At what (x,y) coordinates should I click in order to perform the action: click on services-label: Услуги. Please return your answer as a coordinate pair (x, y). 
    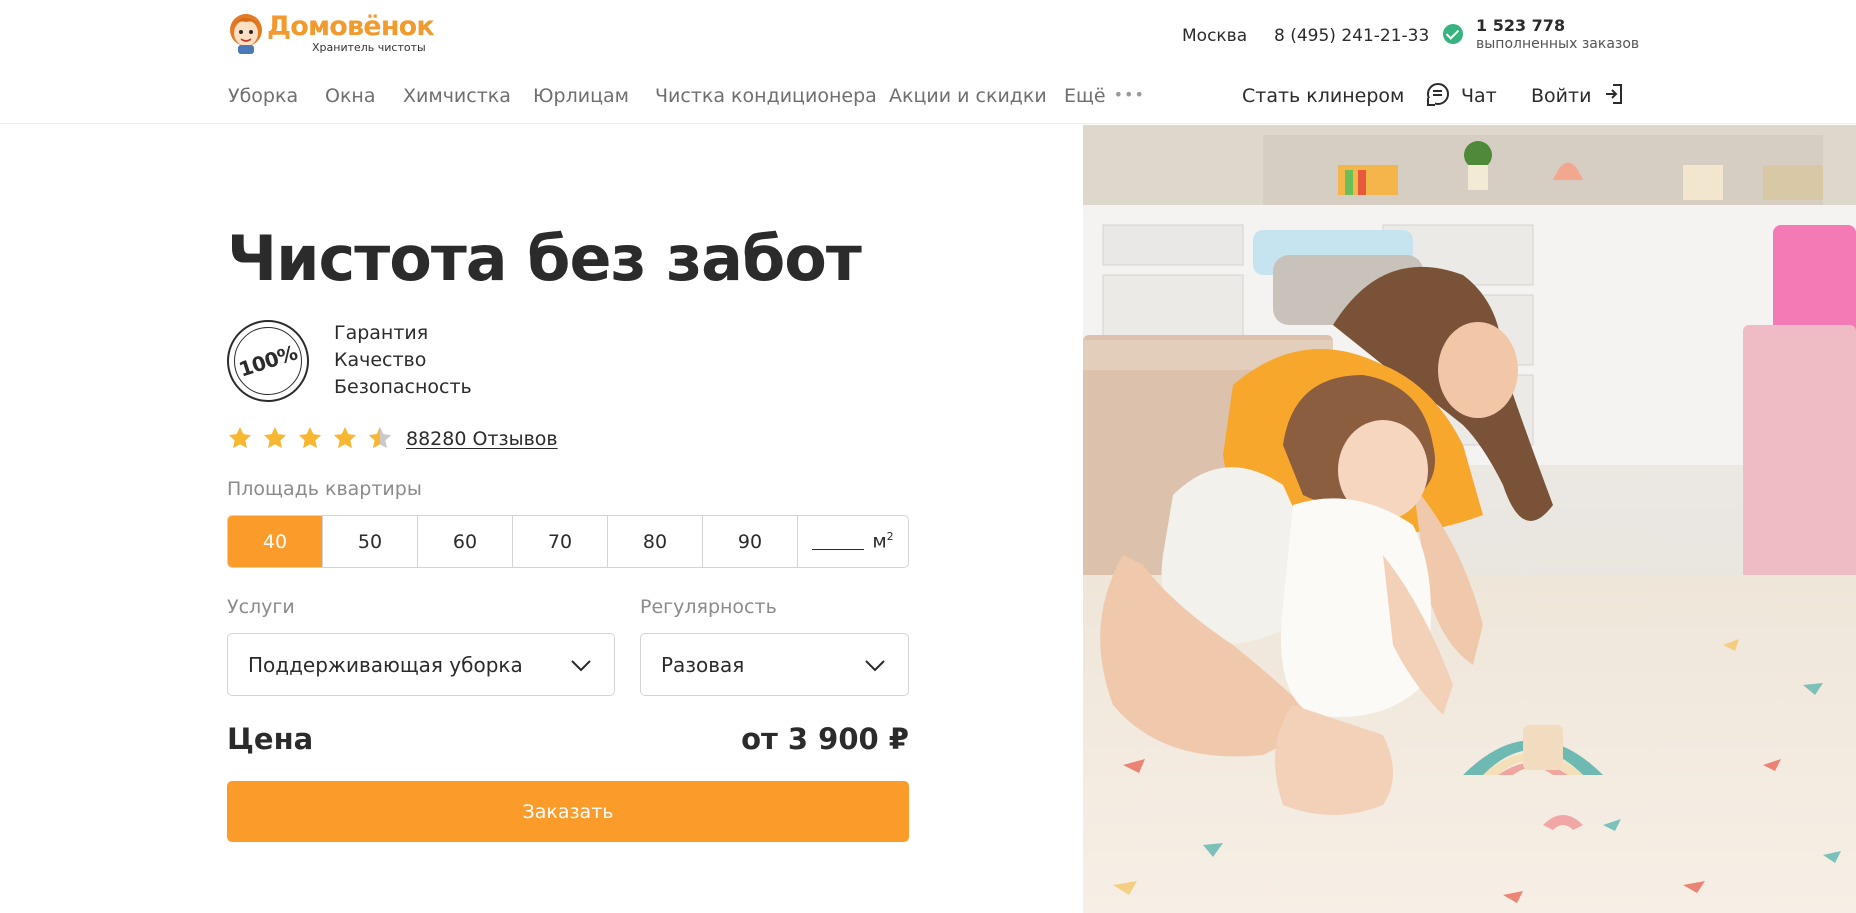
    Looking at the image, I should click on (261, 607).